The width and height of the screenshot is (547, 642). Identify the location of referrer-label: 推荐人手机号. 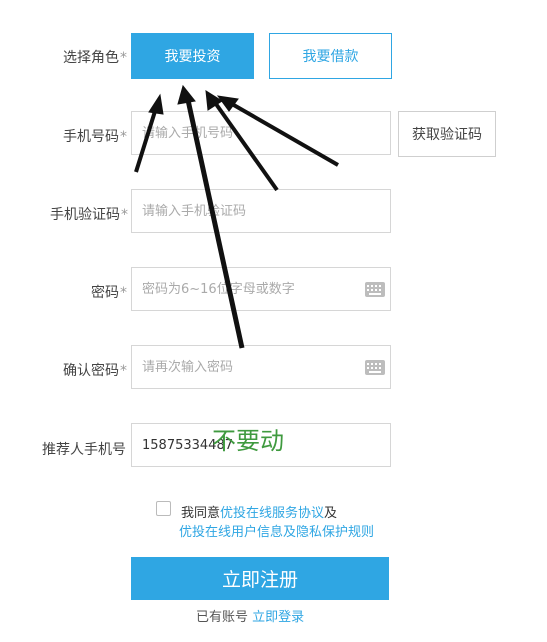
(84, 449).